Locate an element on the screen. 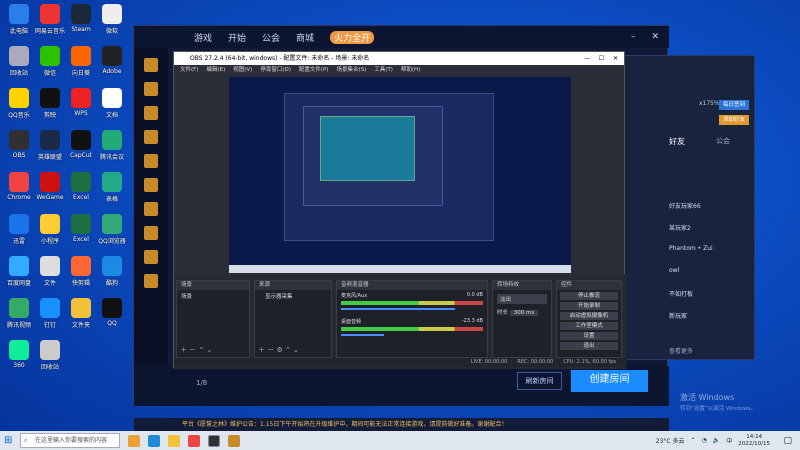 This screenshot has width=800, height=450. nav-tab-game: 游戏 is located at coordinates (203, 37).